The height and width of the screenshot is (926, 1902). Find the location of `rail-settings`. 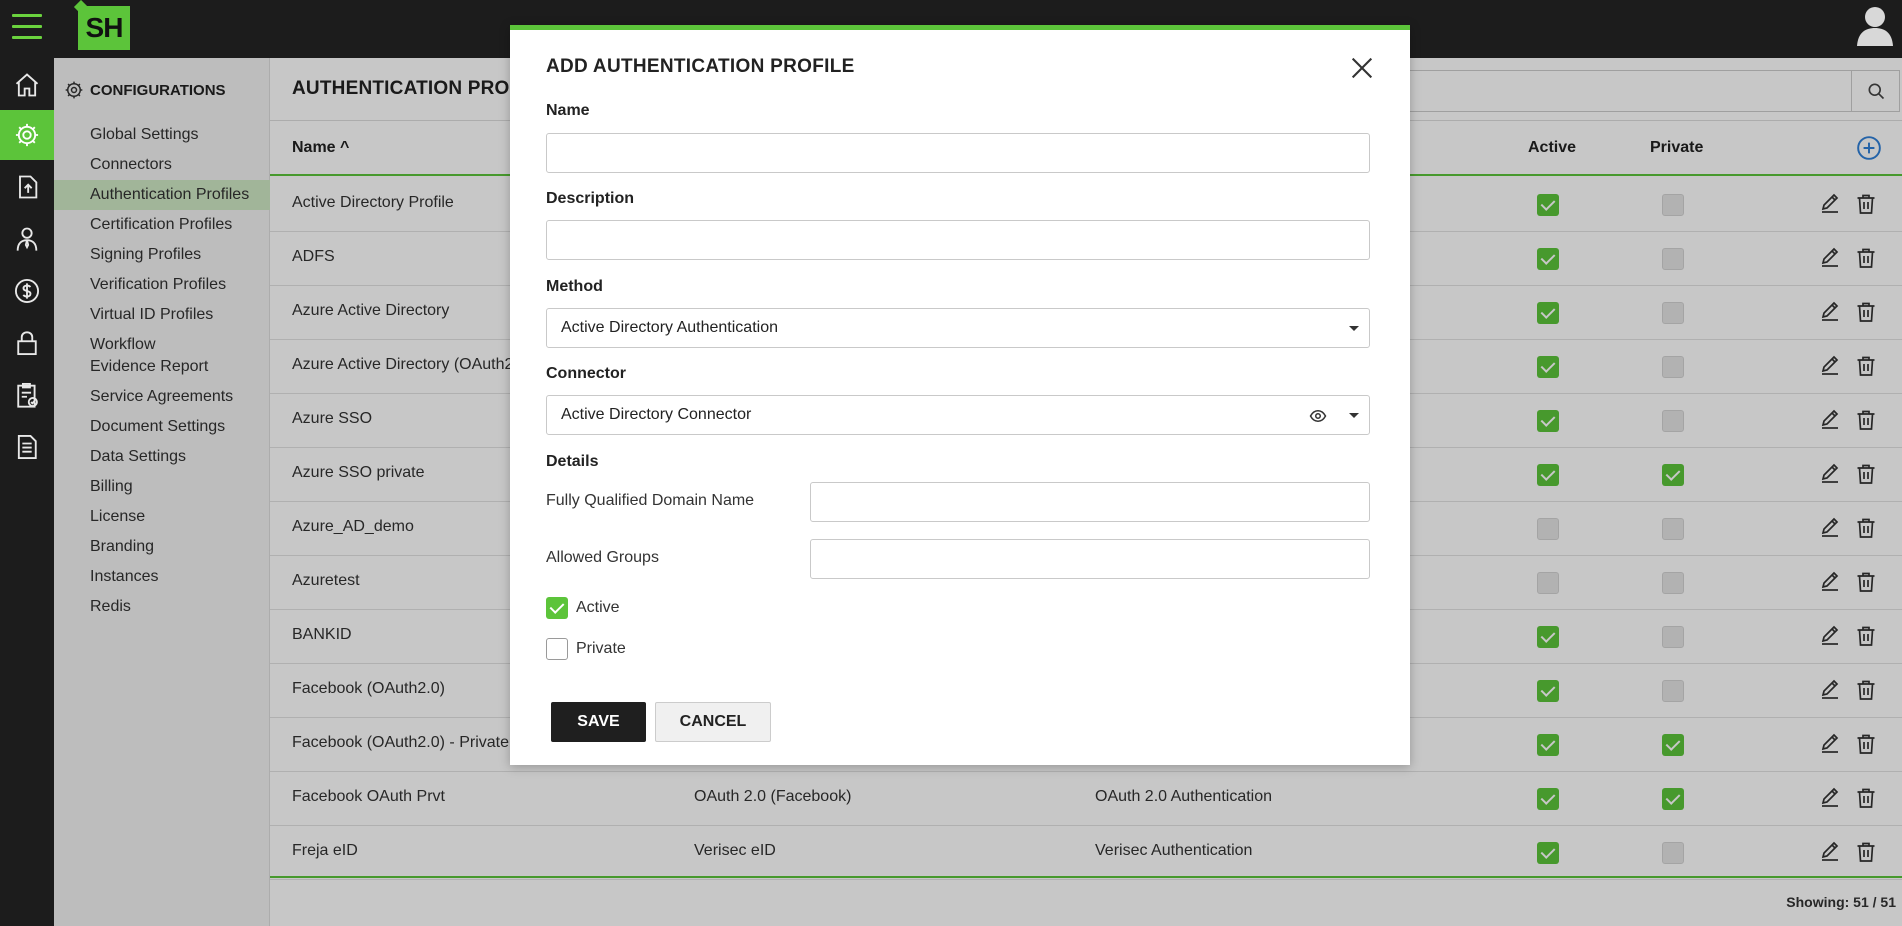

rail-settings is located at coordinates (27, 135).